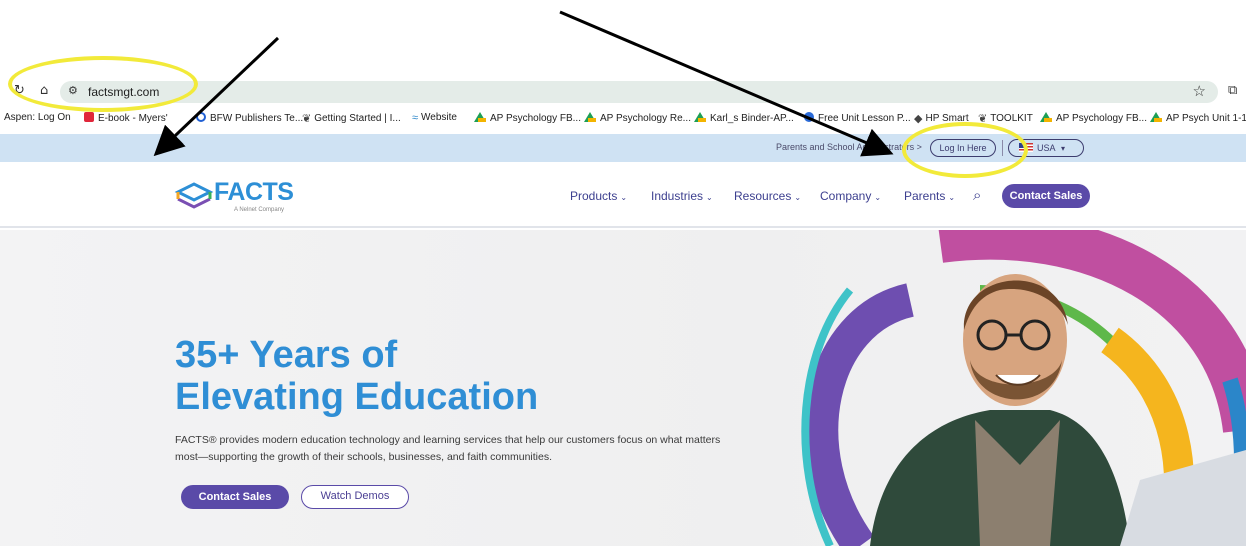 The width and height of the screenshot is (1246, 546). I want to click on us-flag-icon, so click(1026, 147).